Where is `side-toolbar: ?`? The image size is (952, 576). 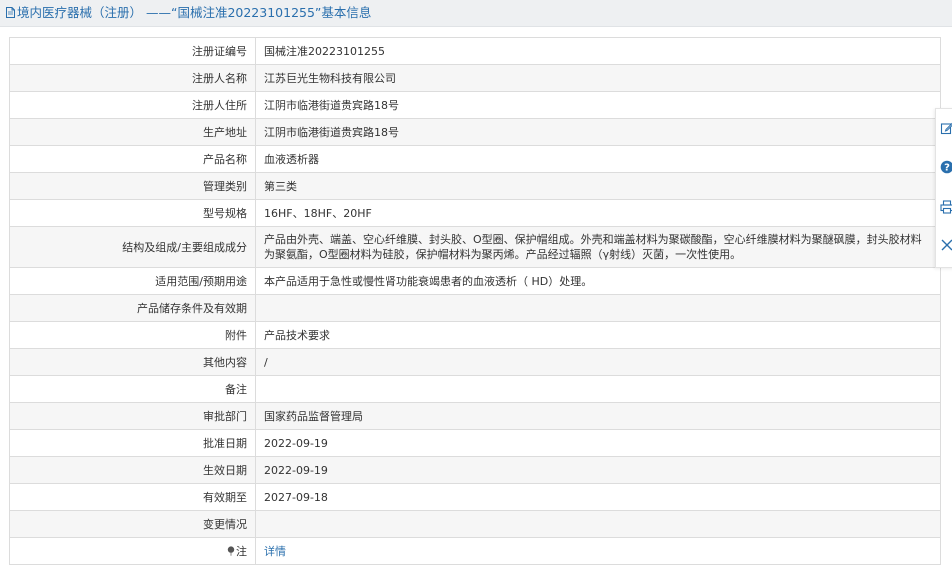 side-toolbar: ? is located at coordinates (943, 188).